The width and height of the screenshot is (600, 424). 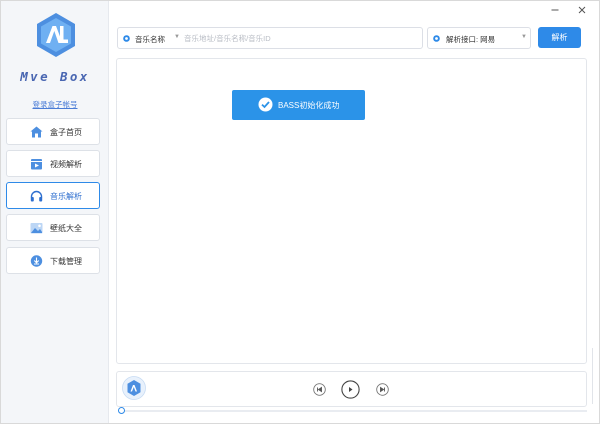 I want to click on source-icon, so click(x=126, y=38).